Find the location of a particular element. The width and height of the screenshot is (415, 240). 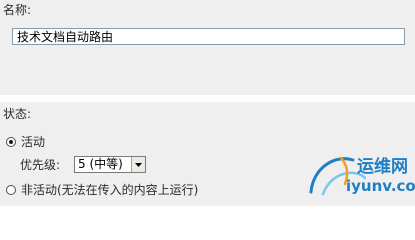

chevron-down-icon is located at coordinates (138, 164).